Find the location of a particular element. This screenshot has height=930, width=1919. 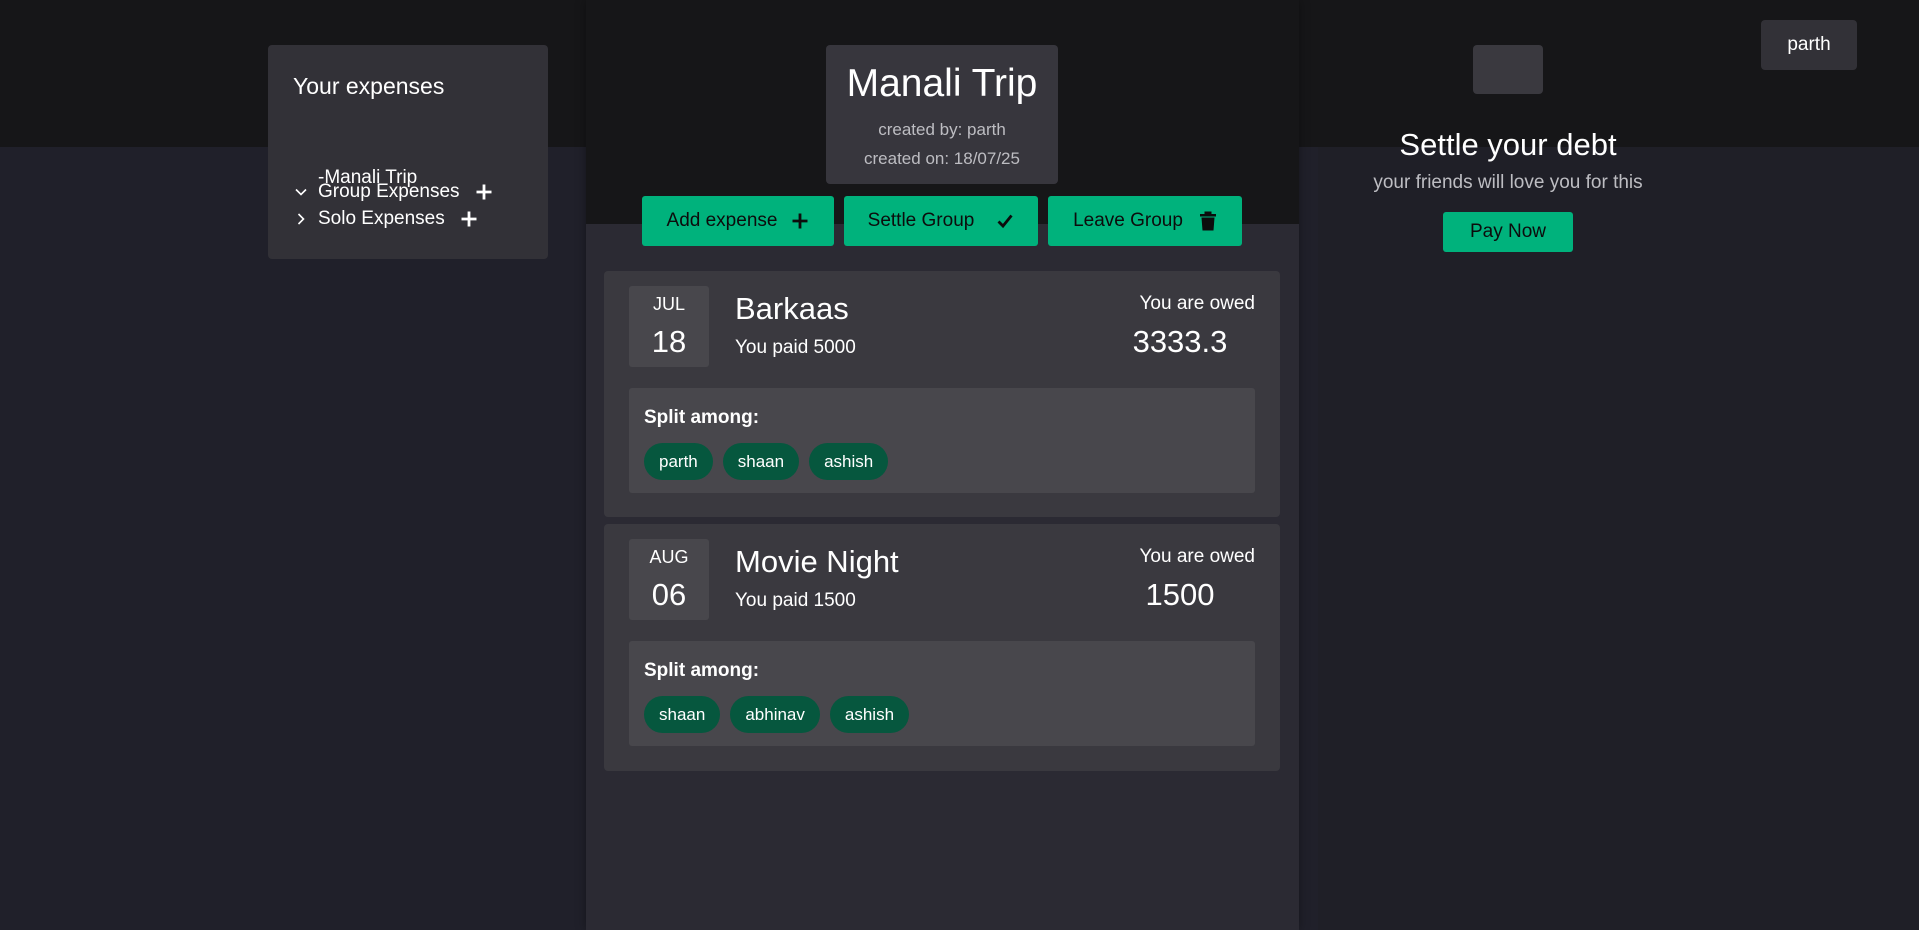

add-expense-label: Add expense is located at coordinates (722, 220).